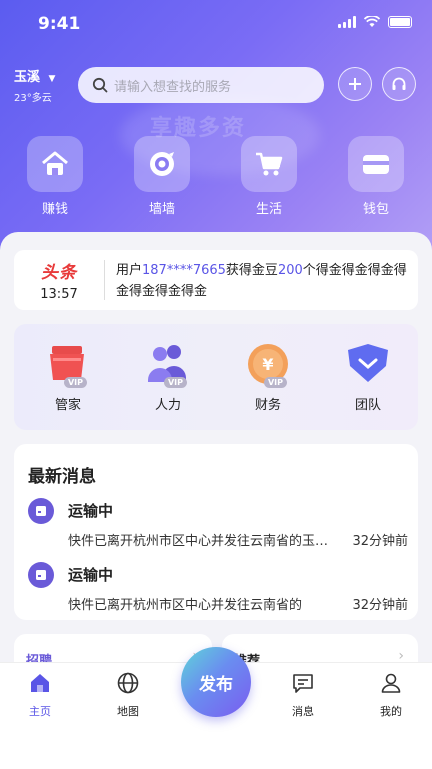 The image size is (432, 769). Describe the element at coordinates (218, 524) in the screenshot. I see `message-item: 运输中 快件已离开杭州市区中心并发往云南省的玉溪市 32分钟前` at that location.